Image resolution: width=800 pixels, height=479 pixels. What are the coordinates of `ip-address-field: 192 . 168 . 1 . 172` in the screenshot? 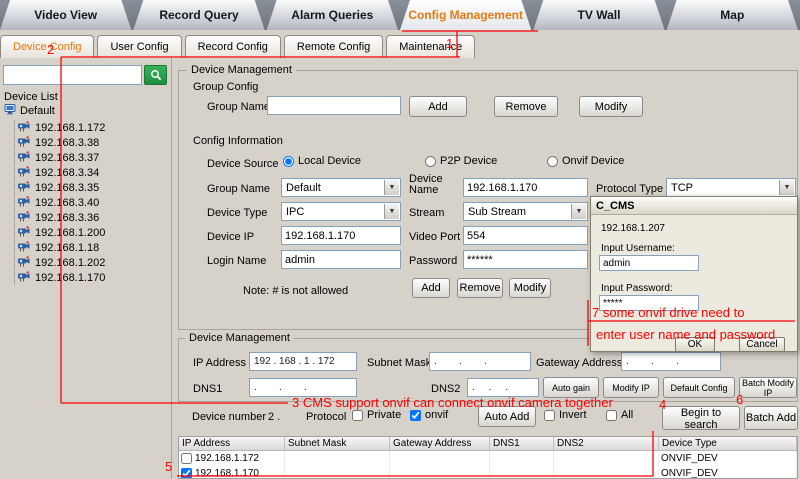 It's located at (303, 361).